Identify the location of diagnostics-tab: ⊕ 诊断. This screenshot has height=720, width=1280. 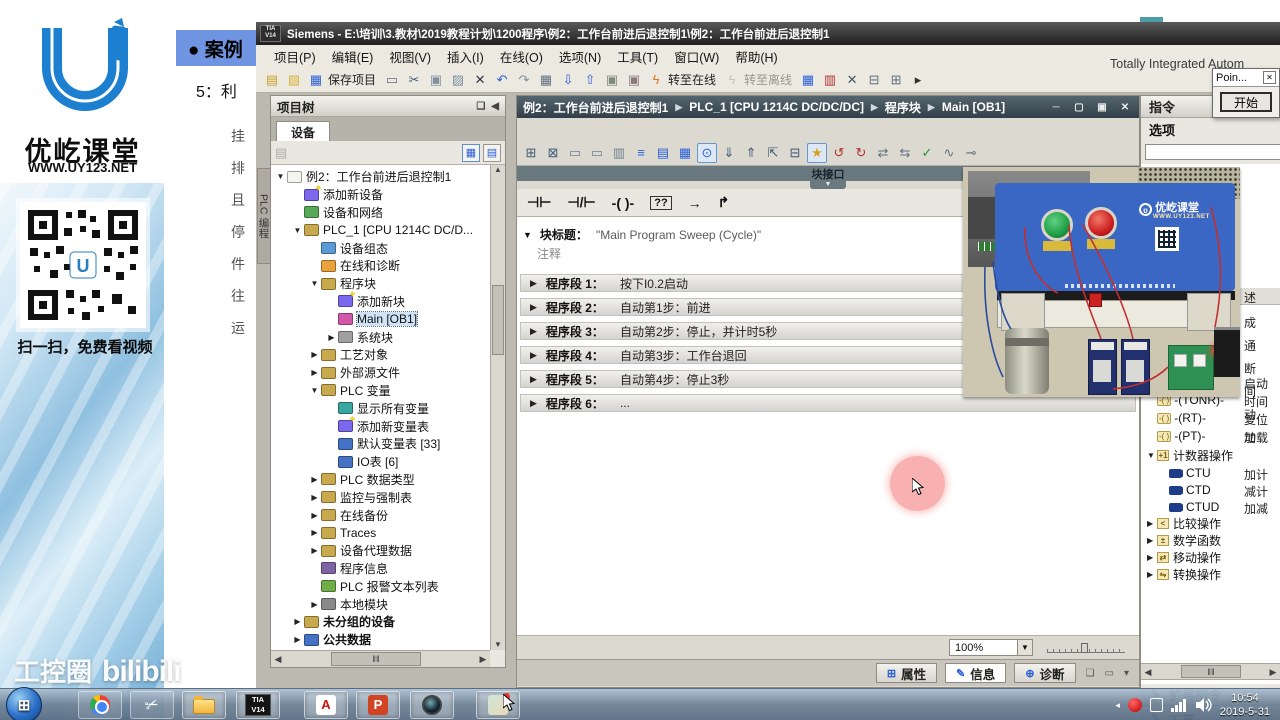
(1045, 673).